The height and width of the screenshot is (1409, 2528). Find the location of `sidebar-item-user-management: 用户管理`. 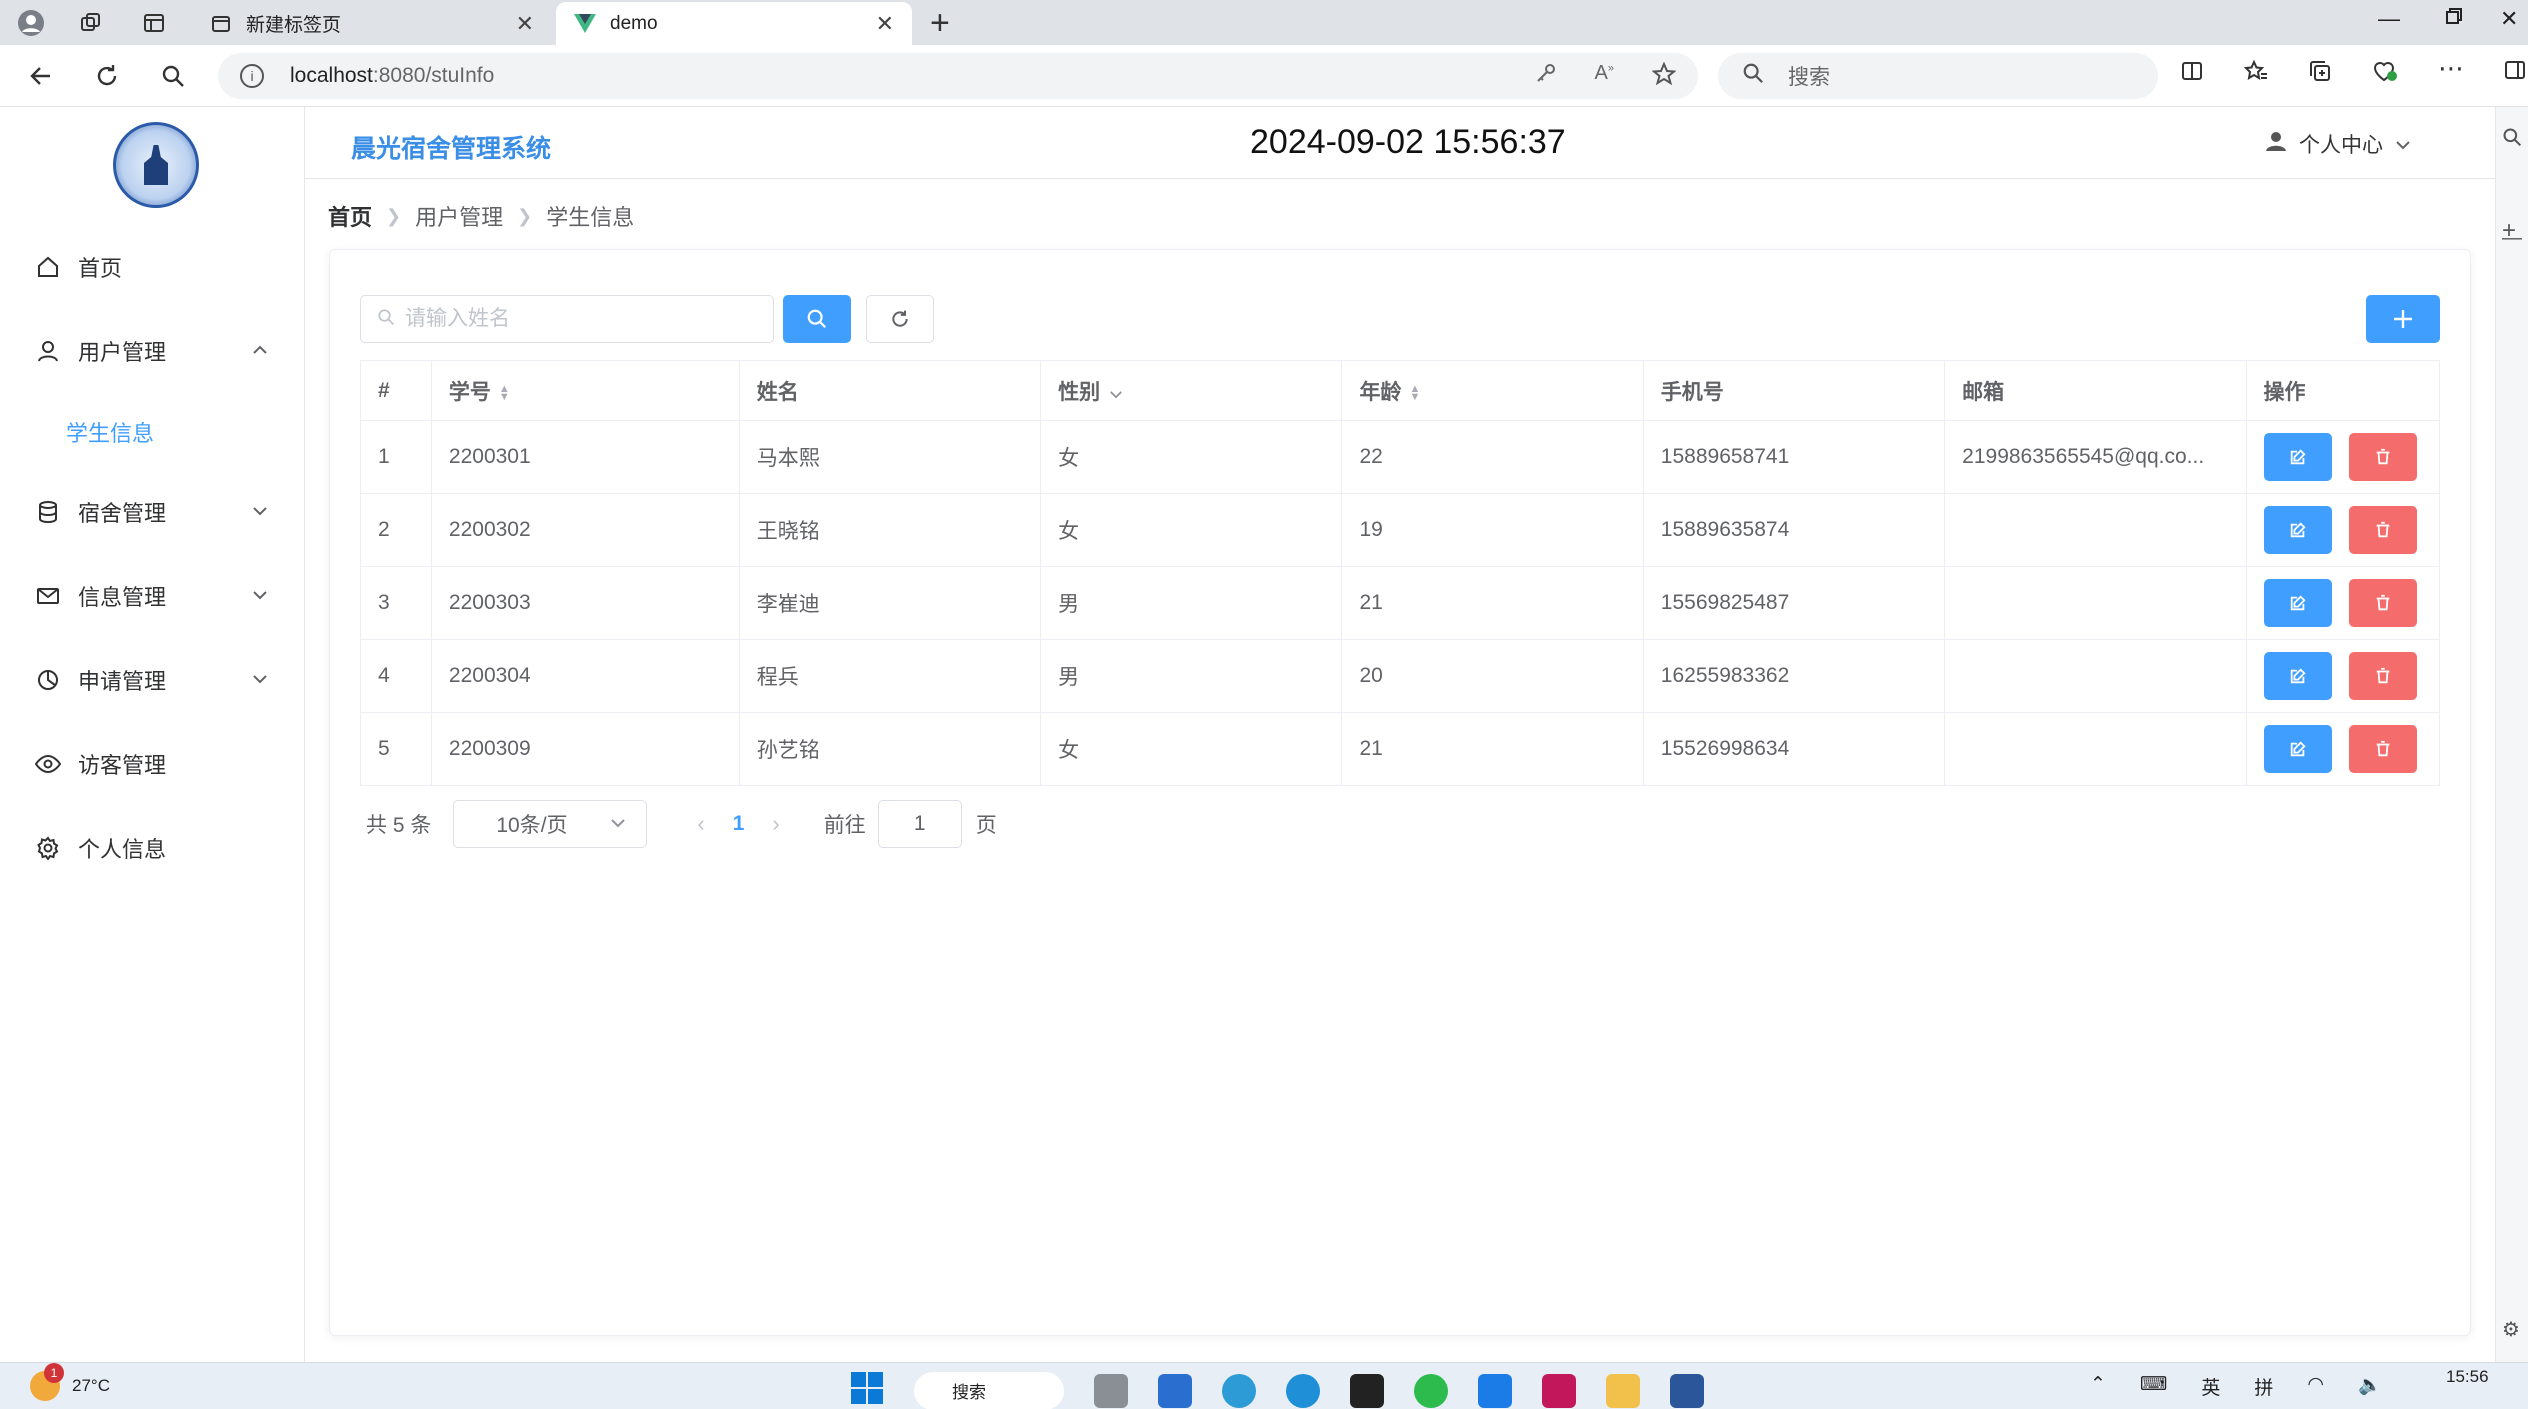

sidebar-item-user-management: 用户管理 is located at coordinates (152, 351).